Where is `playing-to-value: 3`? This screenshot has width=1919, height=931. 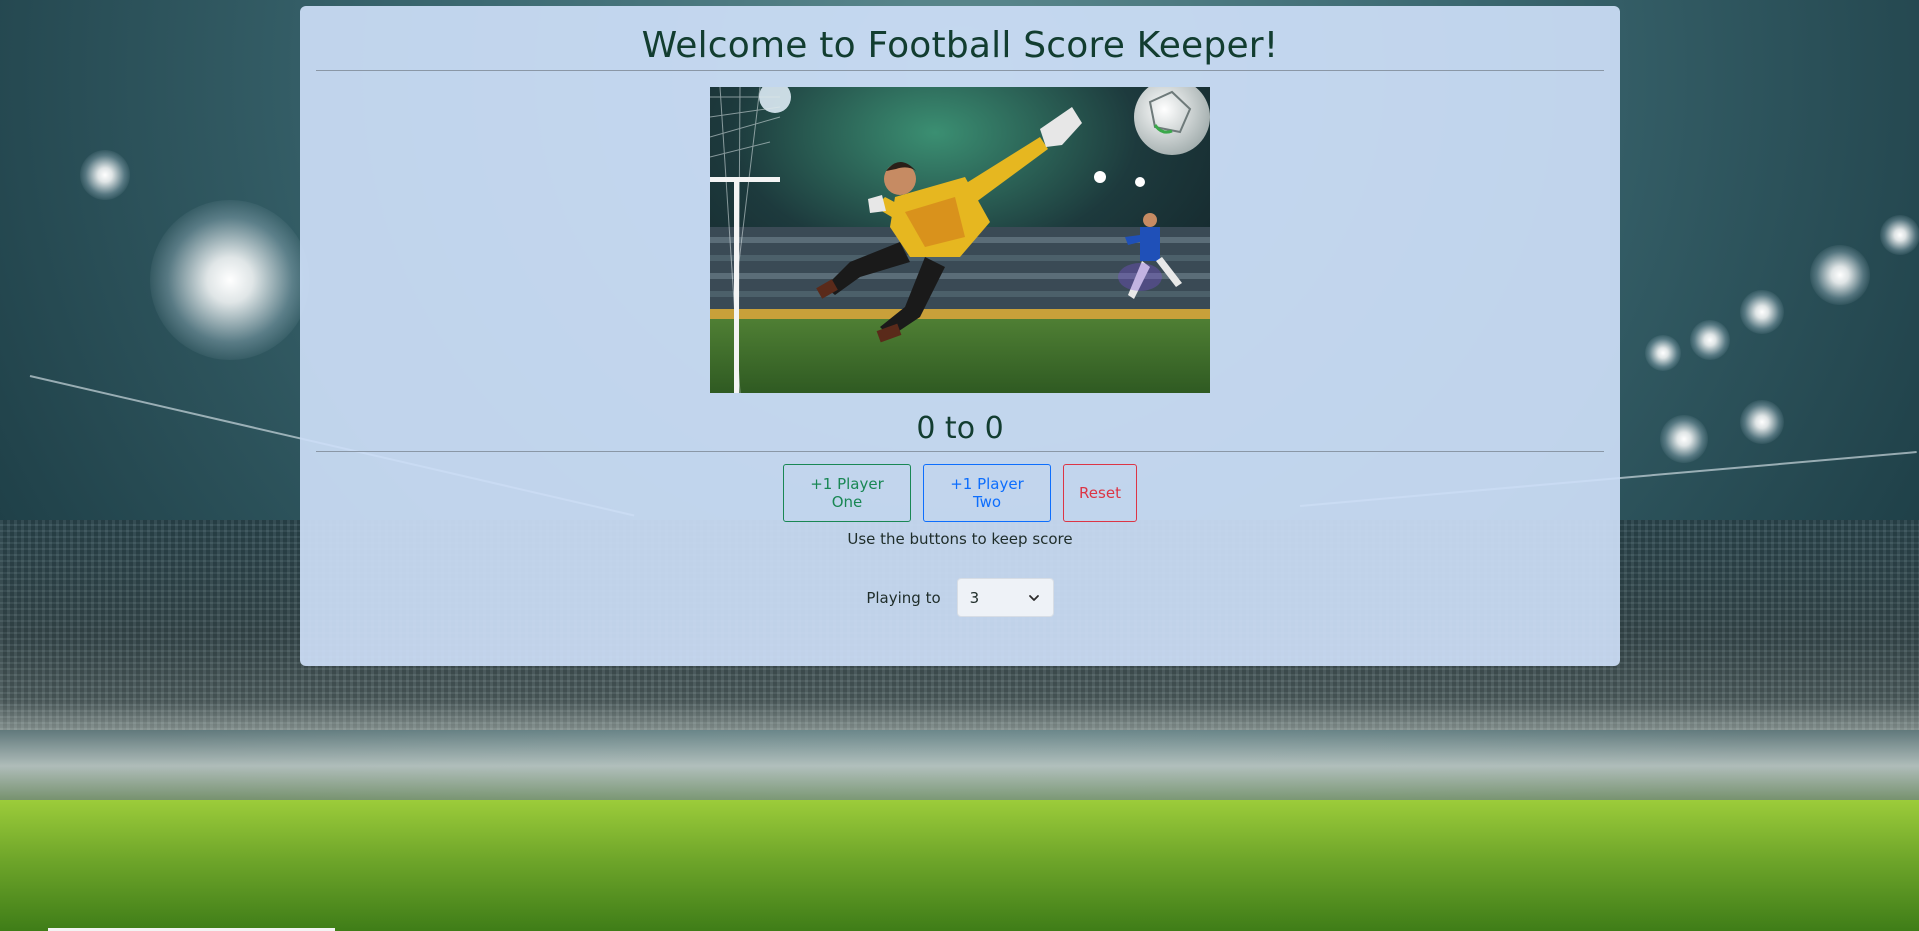 playing-to-value: 3 is located at coordinates (974, 597).